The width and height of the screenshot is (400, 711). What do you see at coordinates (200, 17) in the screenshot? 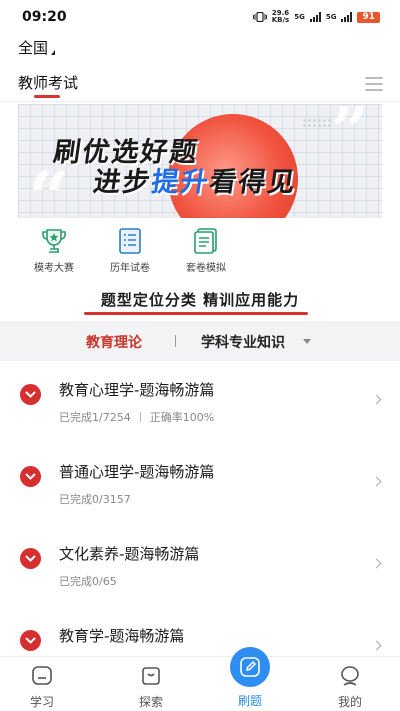
I see `status-bar: 09:20 29.6 KB/s 5G 5G 91` at bounding box center [200, 17].